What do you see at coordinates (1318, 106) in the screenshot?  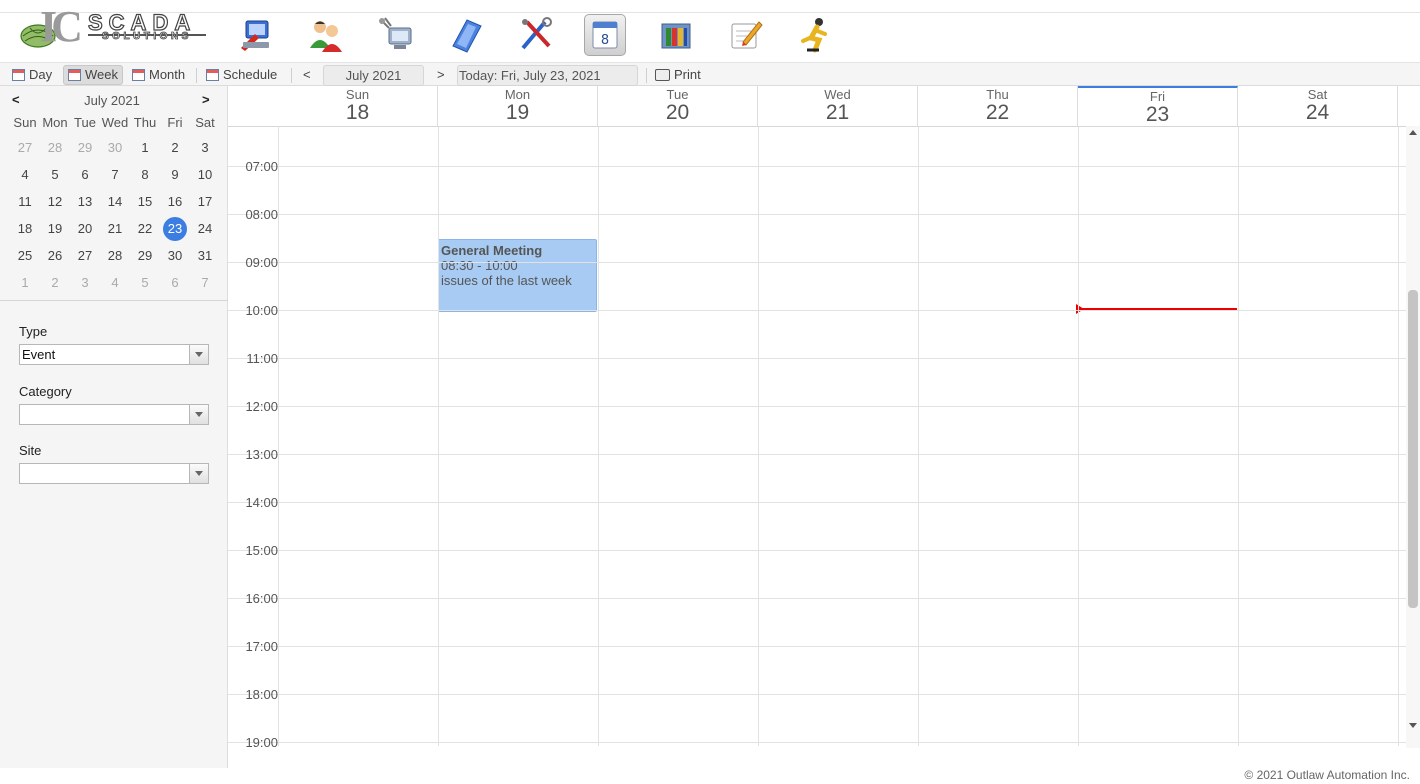 I see `day-header-sat: Sat 24` at bounding box center [1318, 106].